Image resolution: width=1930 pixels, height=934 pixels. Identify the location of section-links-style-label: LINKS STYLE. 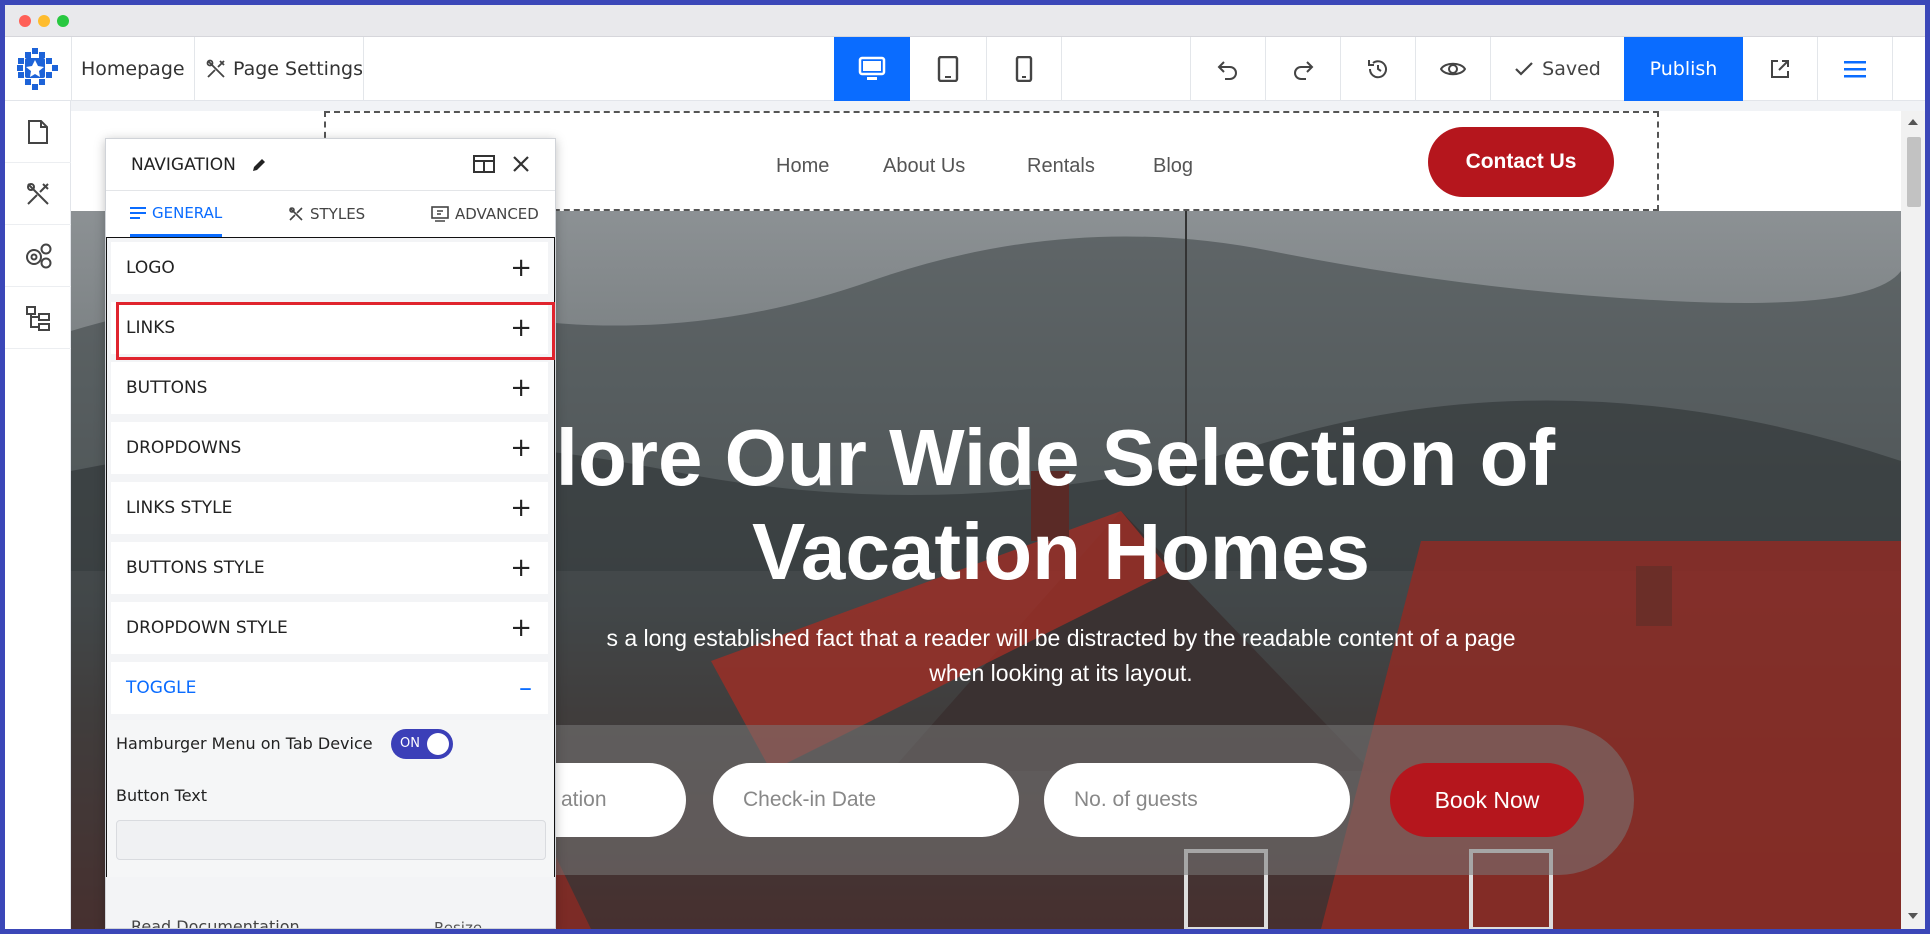
(179, 508).